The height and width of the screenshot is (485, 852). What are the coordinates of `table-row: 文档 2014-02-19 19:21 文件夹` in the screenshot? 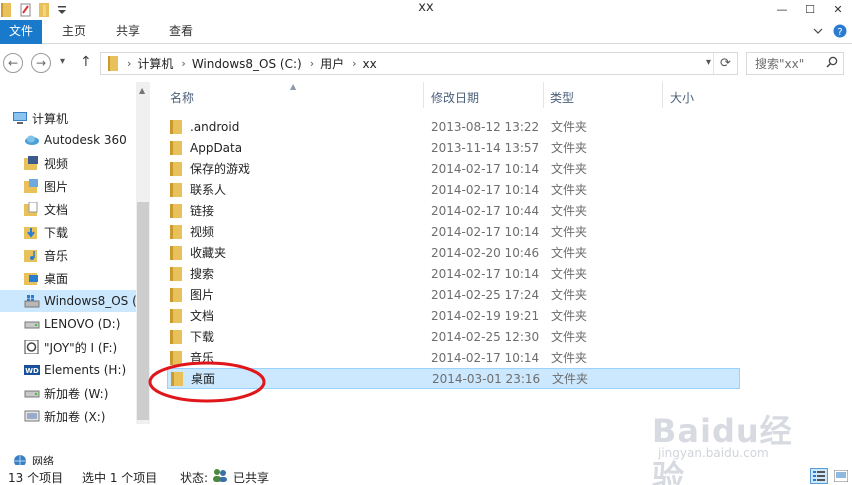 It's located at (453, 315).